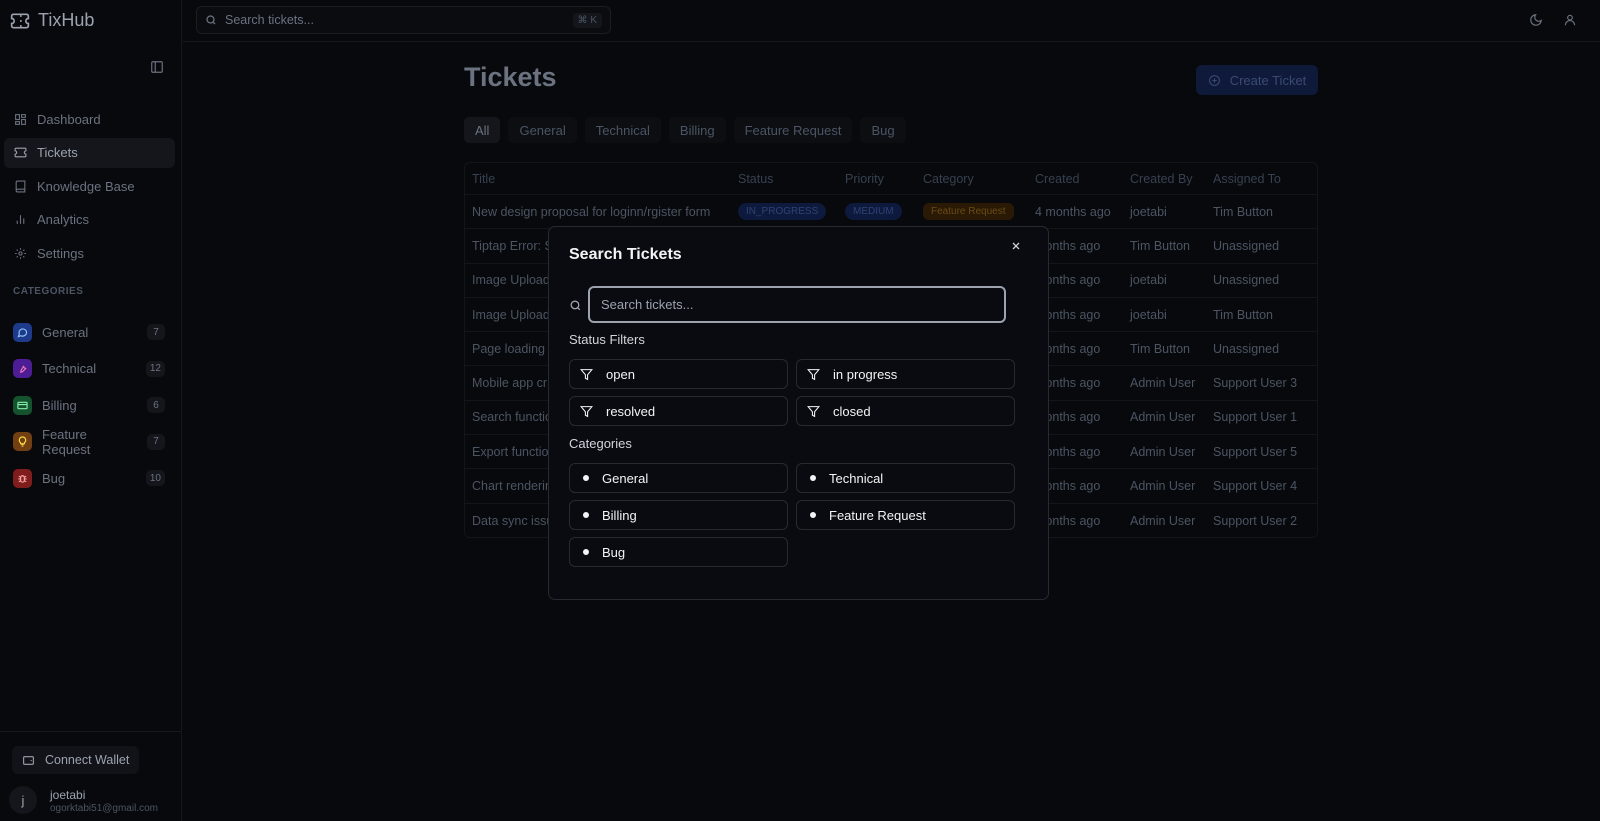 The width and height of the screenshot is (1600, 821). I want to click on category-filter-technical: Technical, so click(905, 478).